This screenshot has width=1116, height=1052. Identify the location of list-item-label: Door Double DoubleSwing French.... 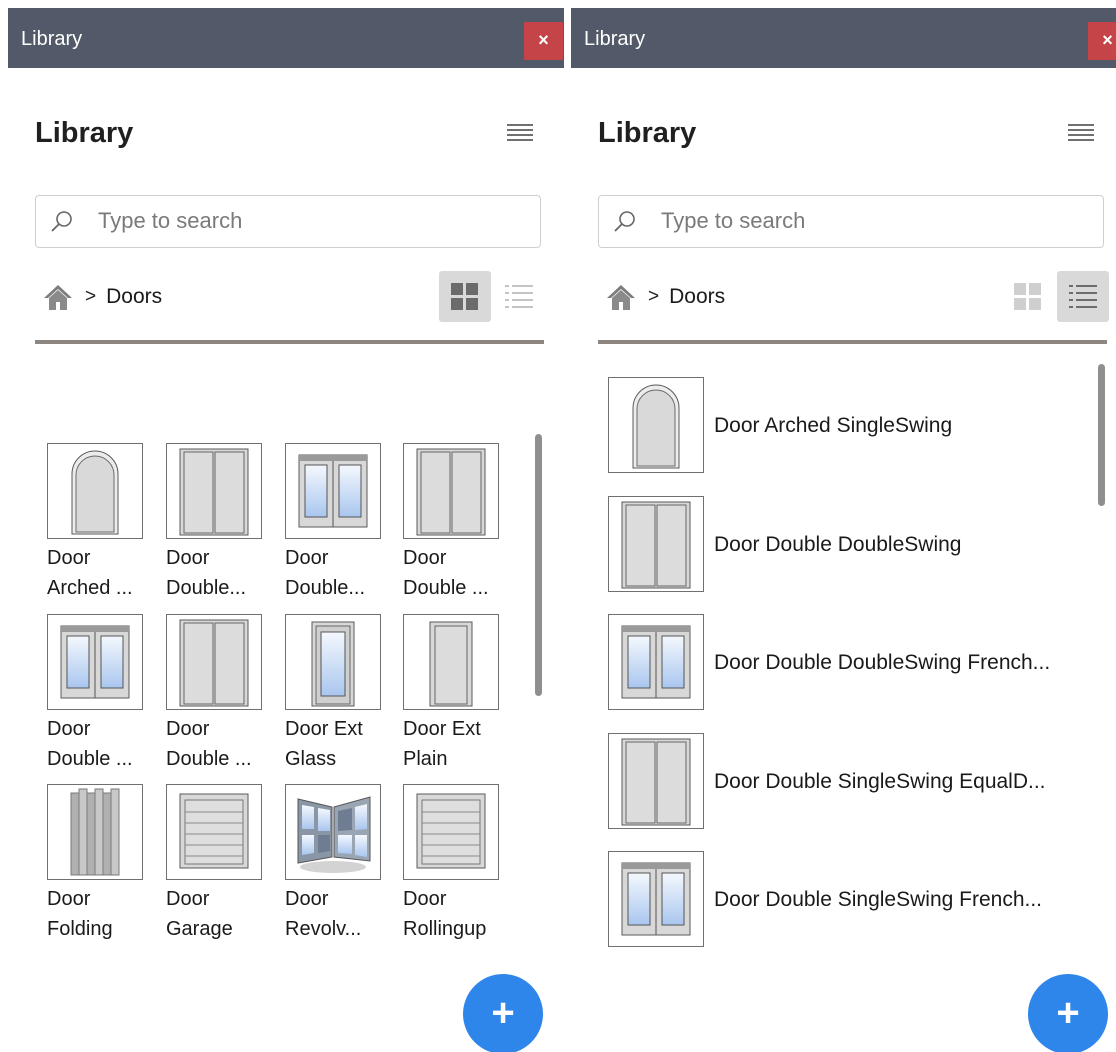
(882, 662).